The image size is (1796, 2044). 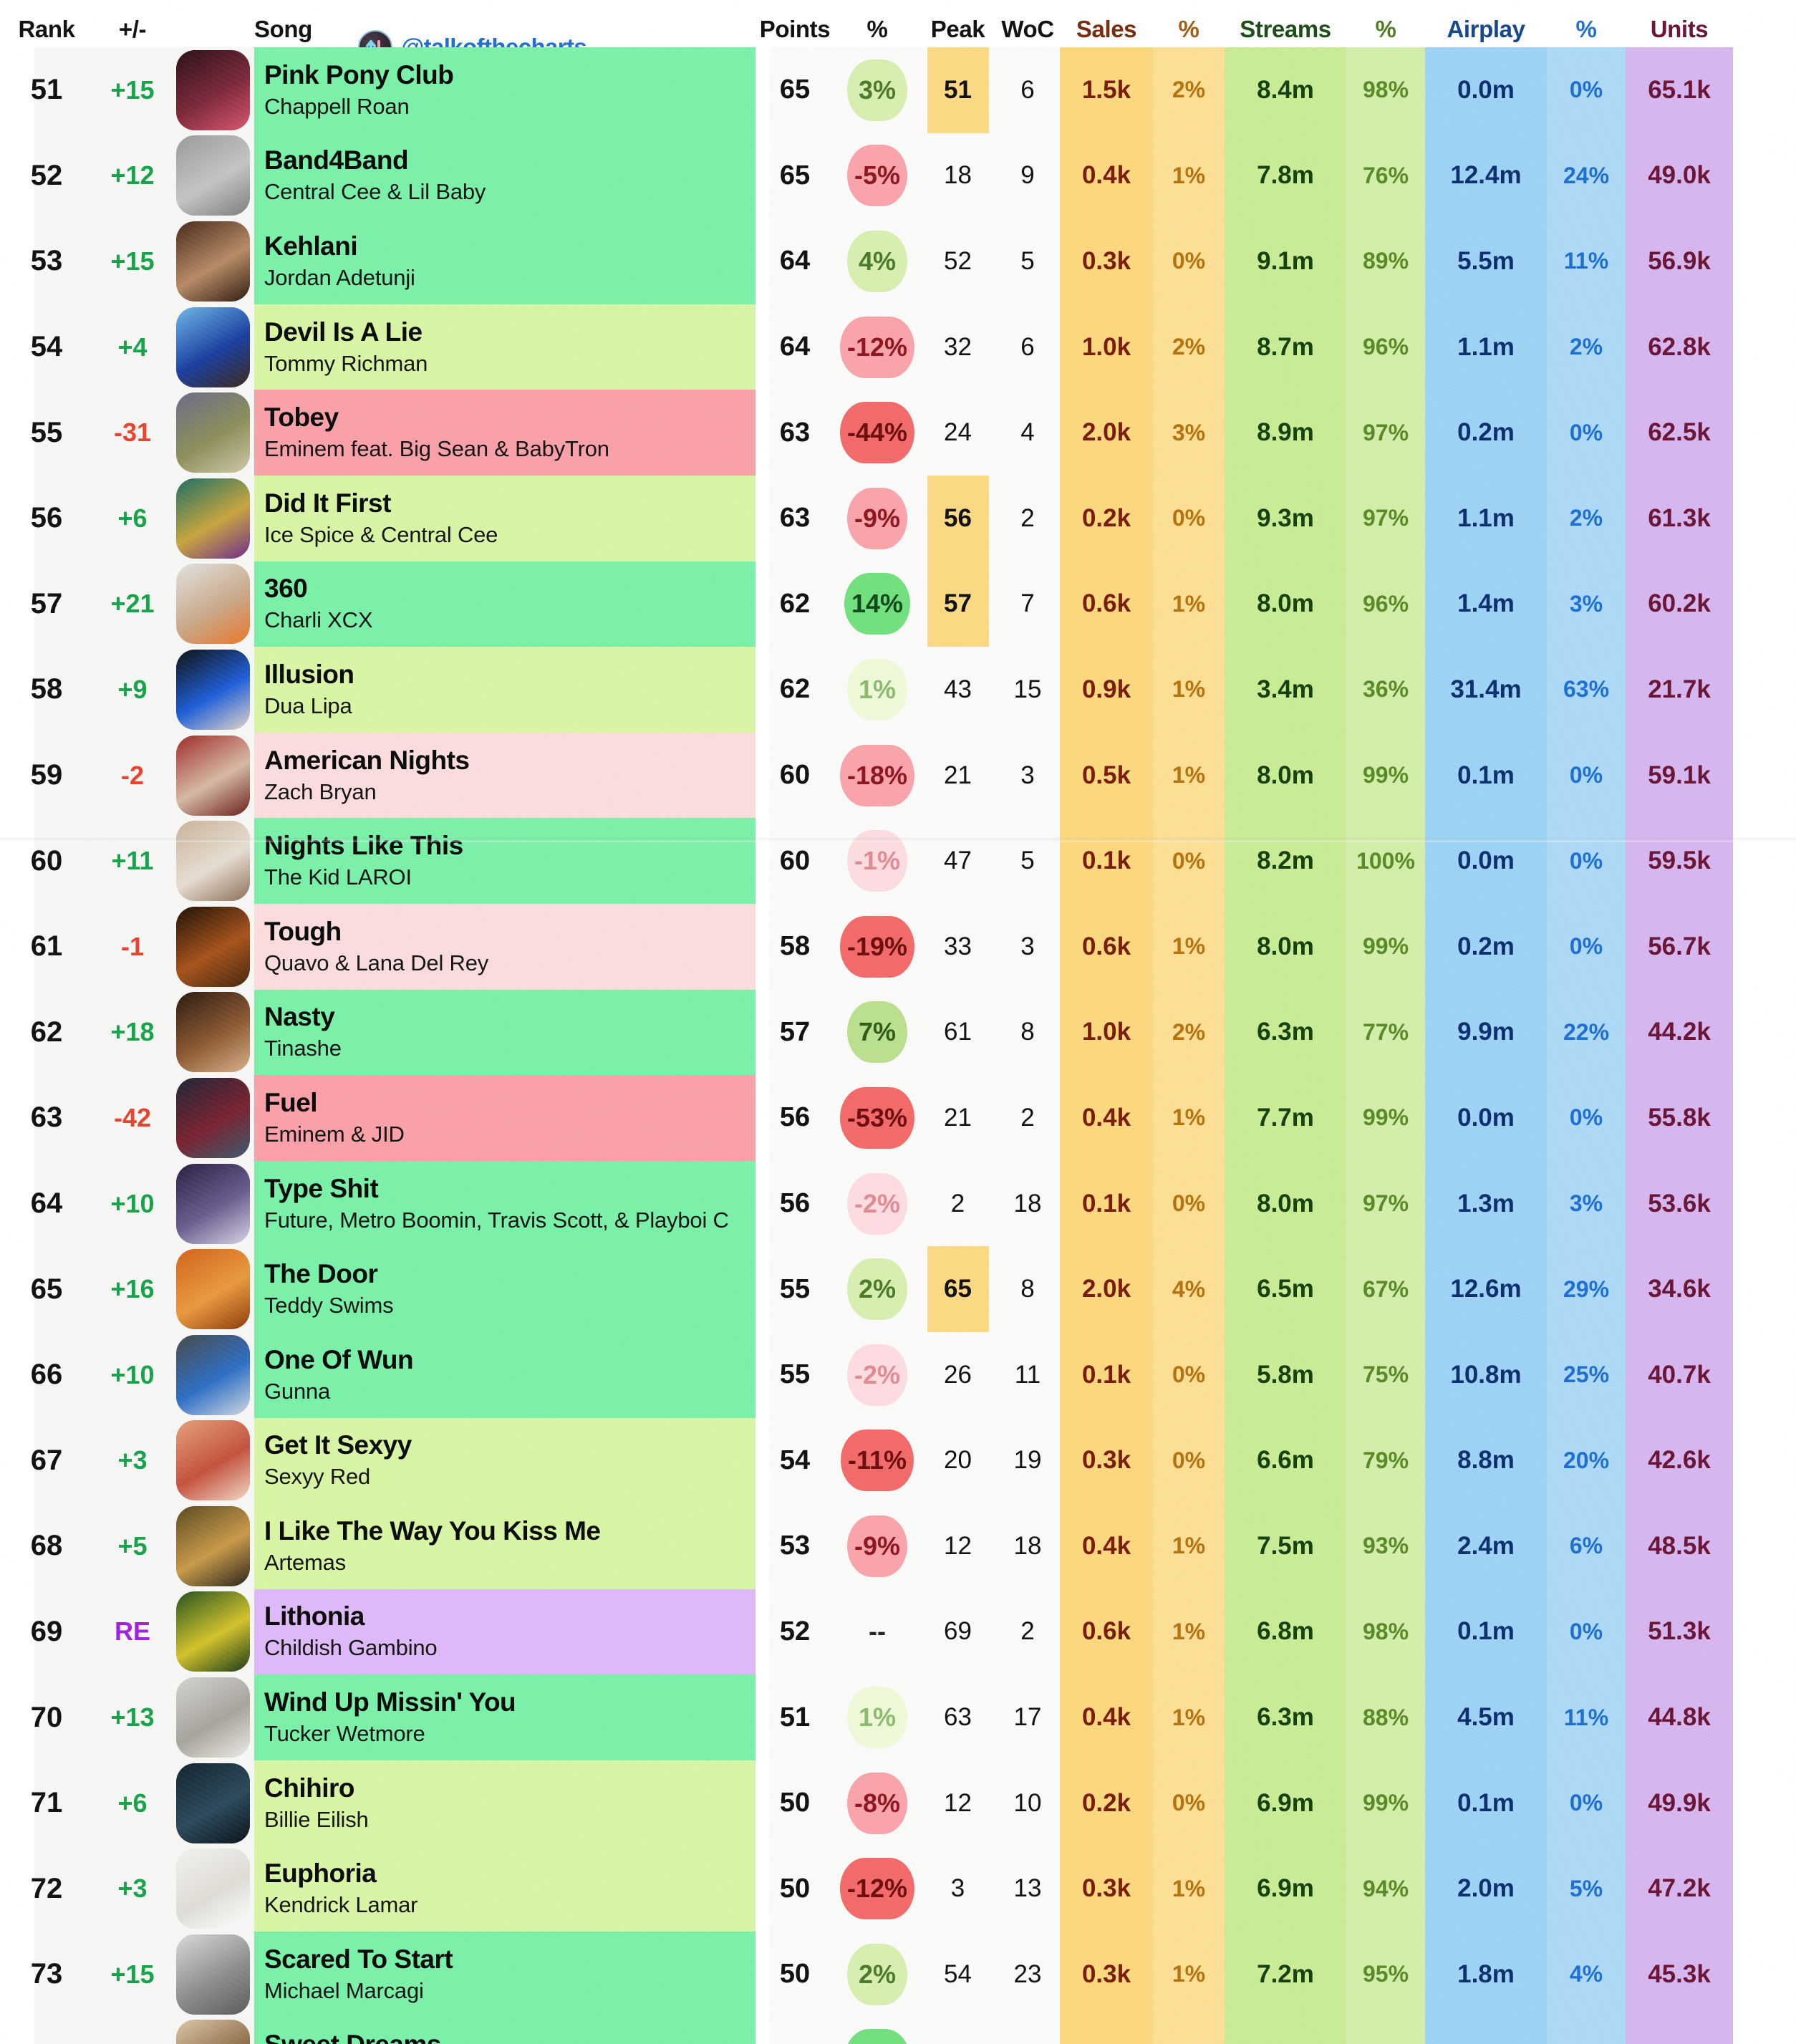 What do you see at coordinates (1027, 603) in the screenshot?
I see `weeks-on-chart-value: 7` at bounding box center [1027, 603].